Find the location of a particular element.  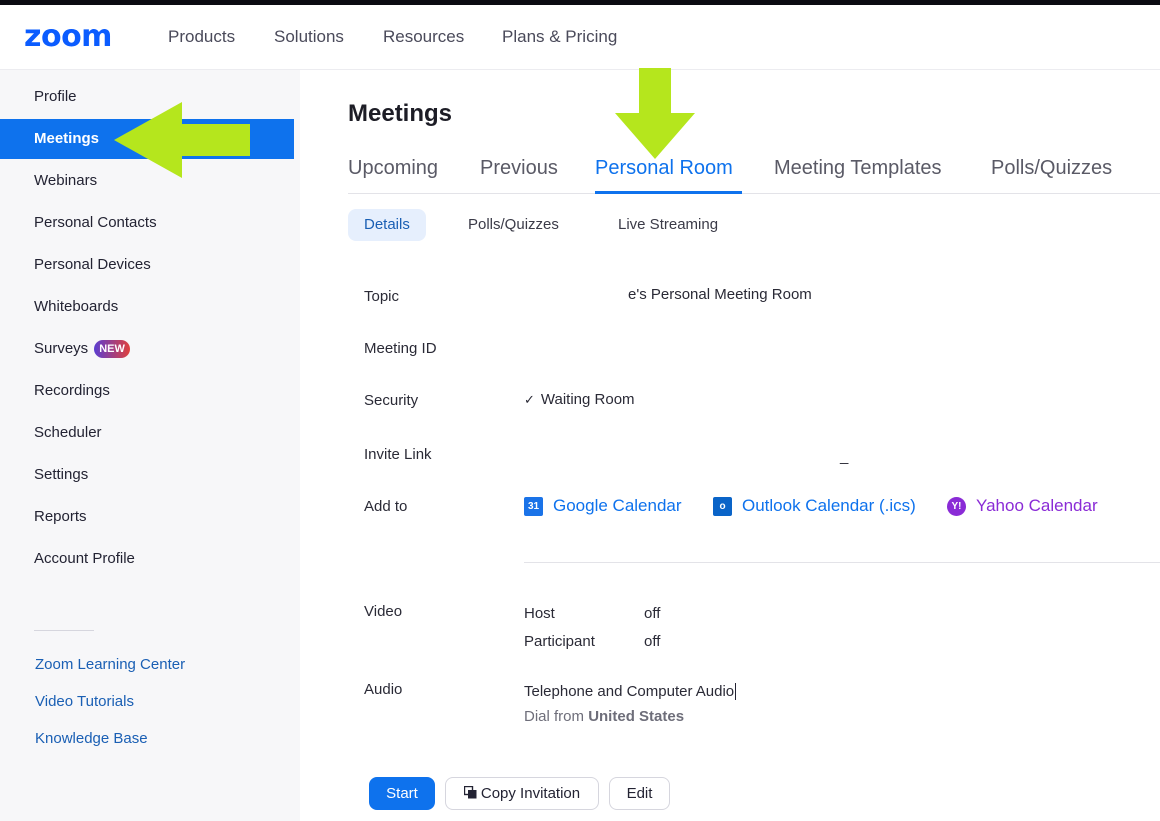

nav-solutions: Solutions is located at coordinates (309, 37).